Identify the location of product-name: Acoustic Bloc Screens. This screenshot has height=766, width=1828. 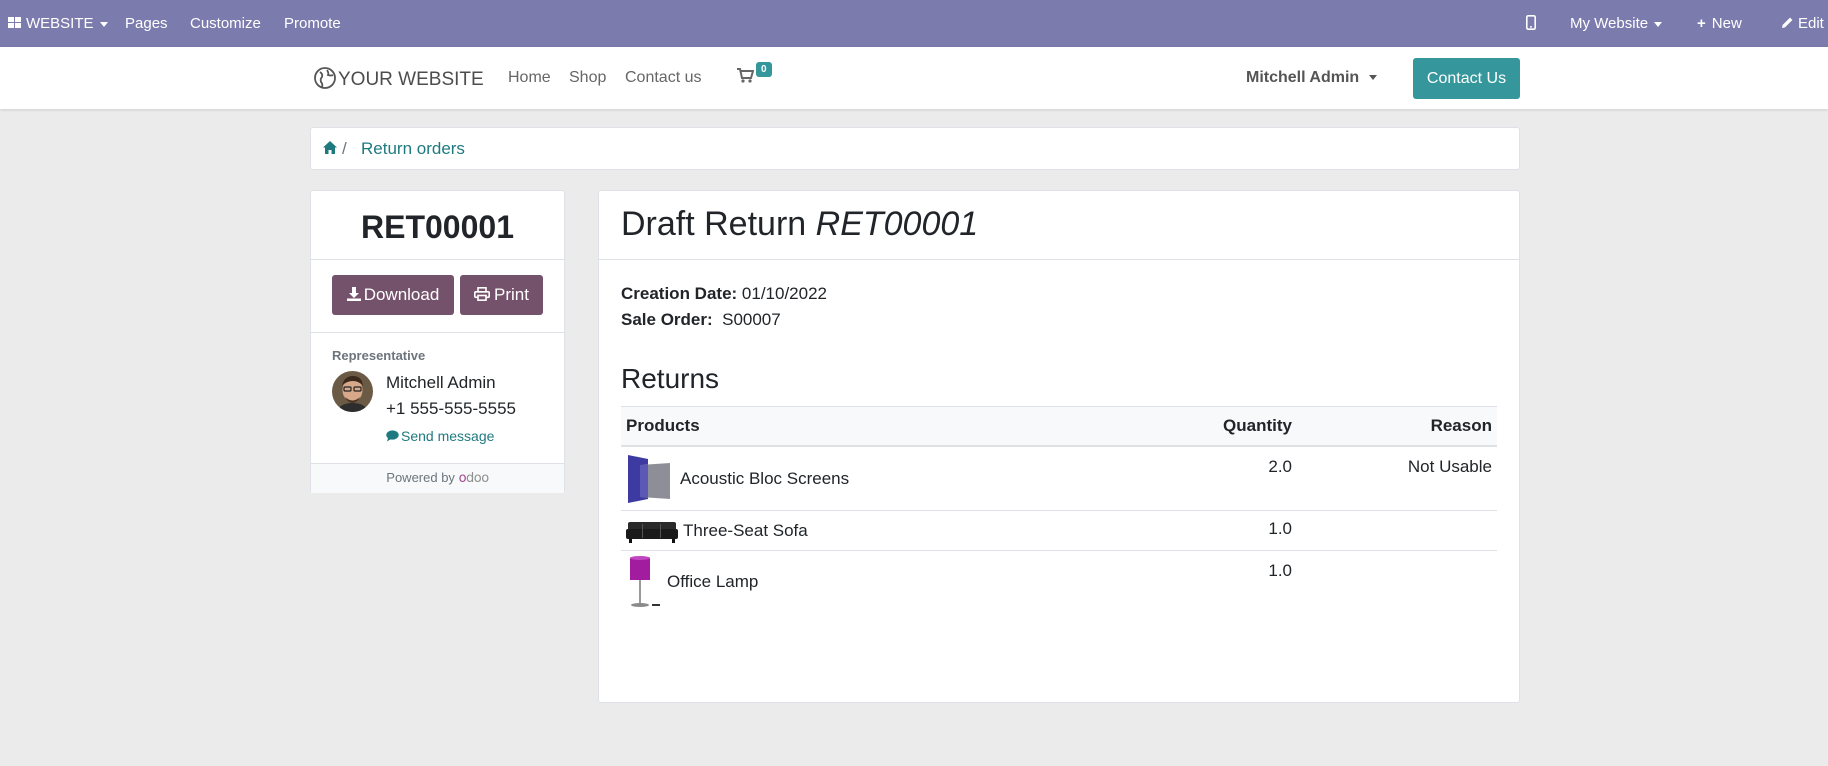
(765, 478).